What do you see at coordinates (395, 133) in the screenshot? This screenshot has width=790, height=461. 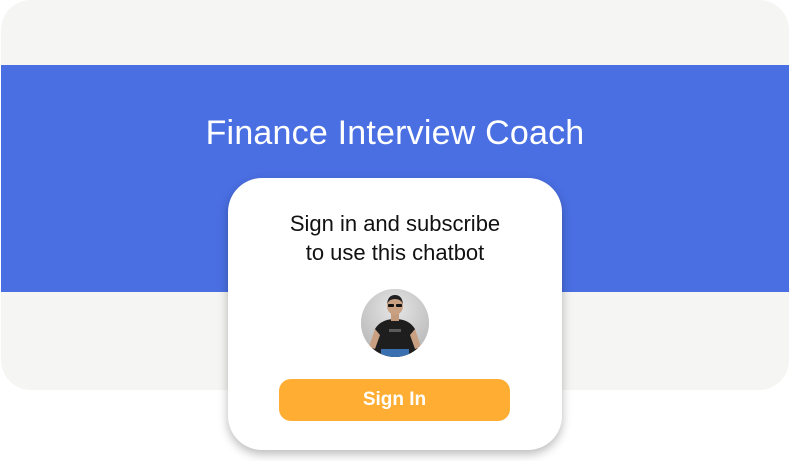 I see `app-title: Finance Interview Coach` at bounding box center [395, 133].